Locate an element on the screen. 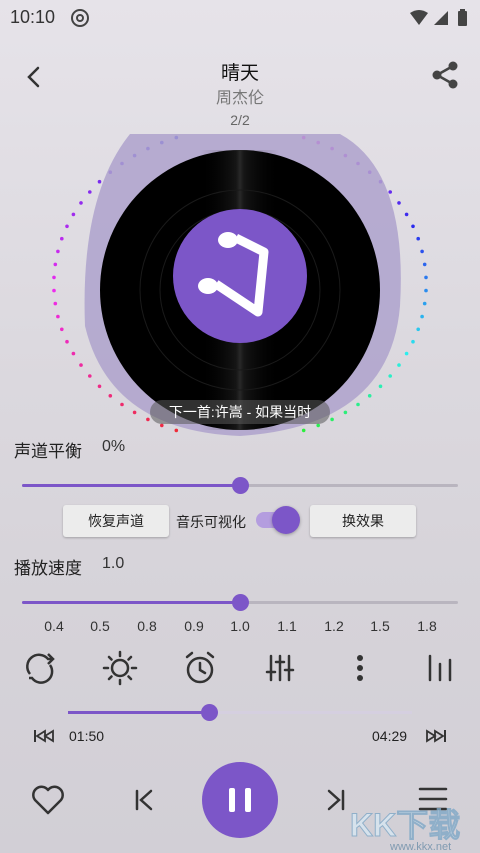  disc-status-icon is located at coordinates (80, 18).